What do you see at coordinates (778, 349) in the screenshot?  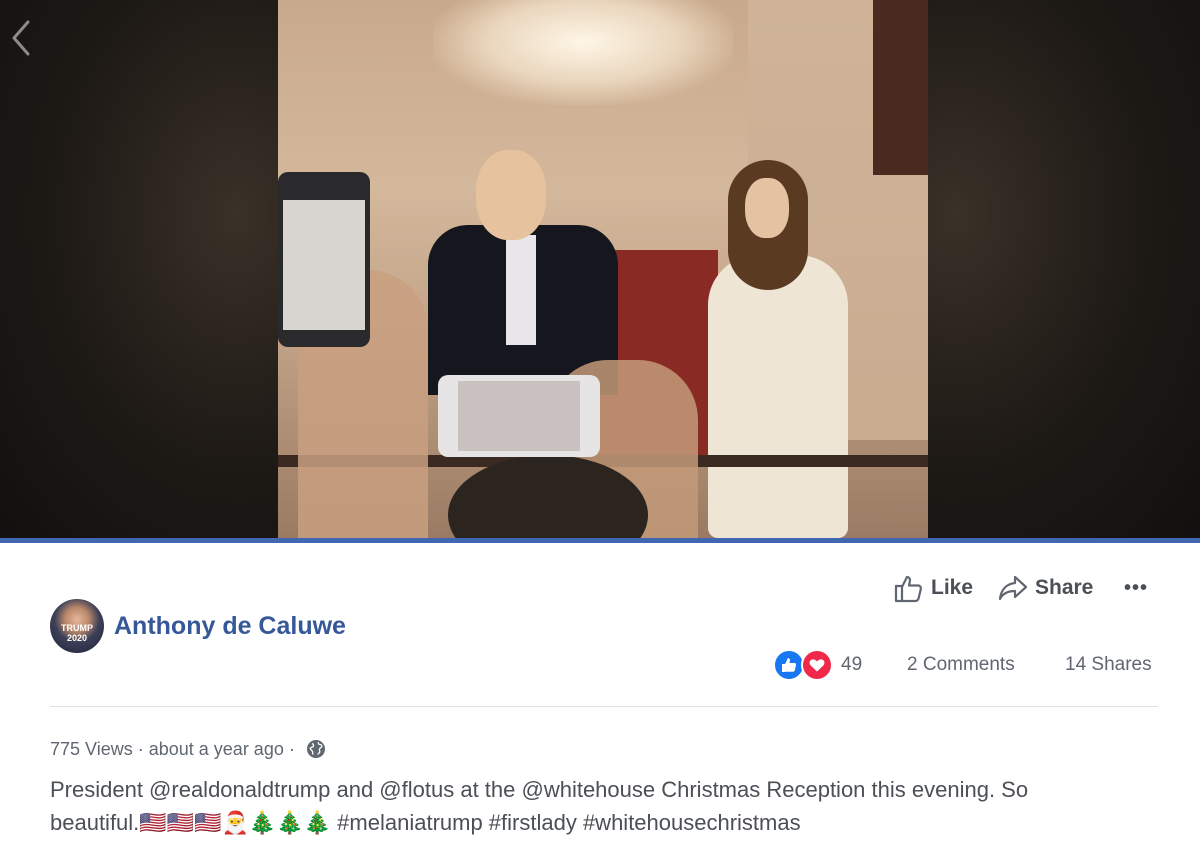 I see `video-scene-woman` at bounding box center [778, 349].